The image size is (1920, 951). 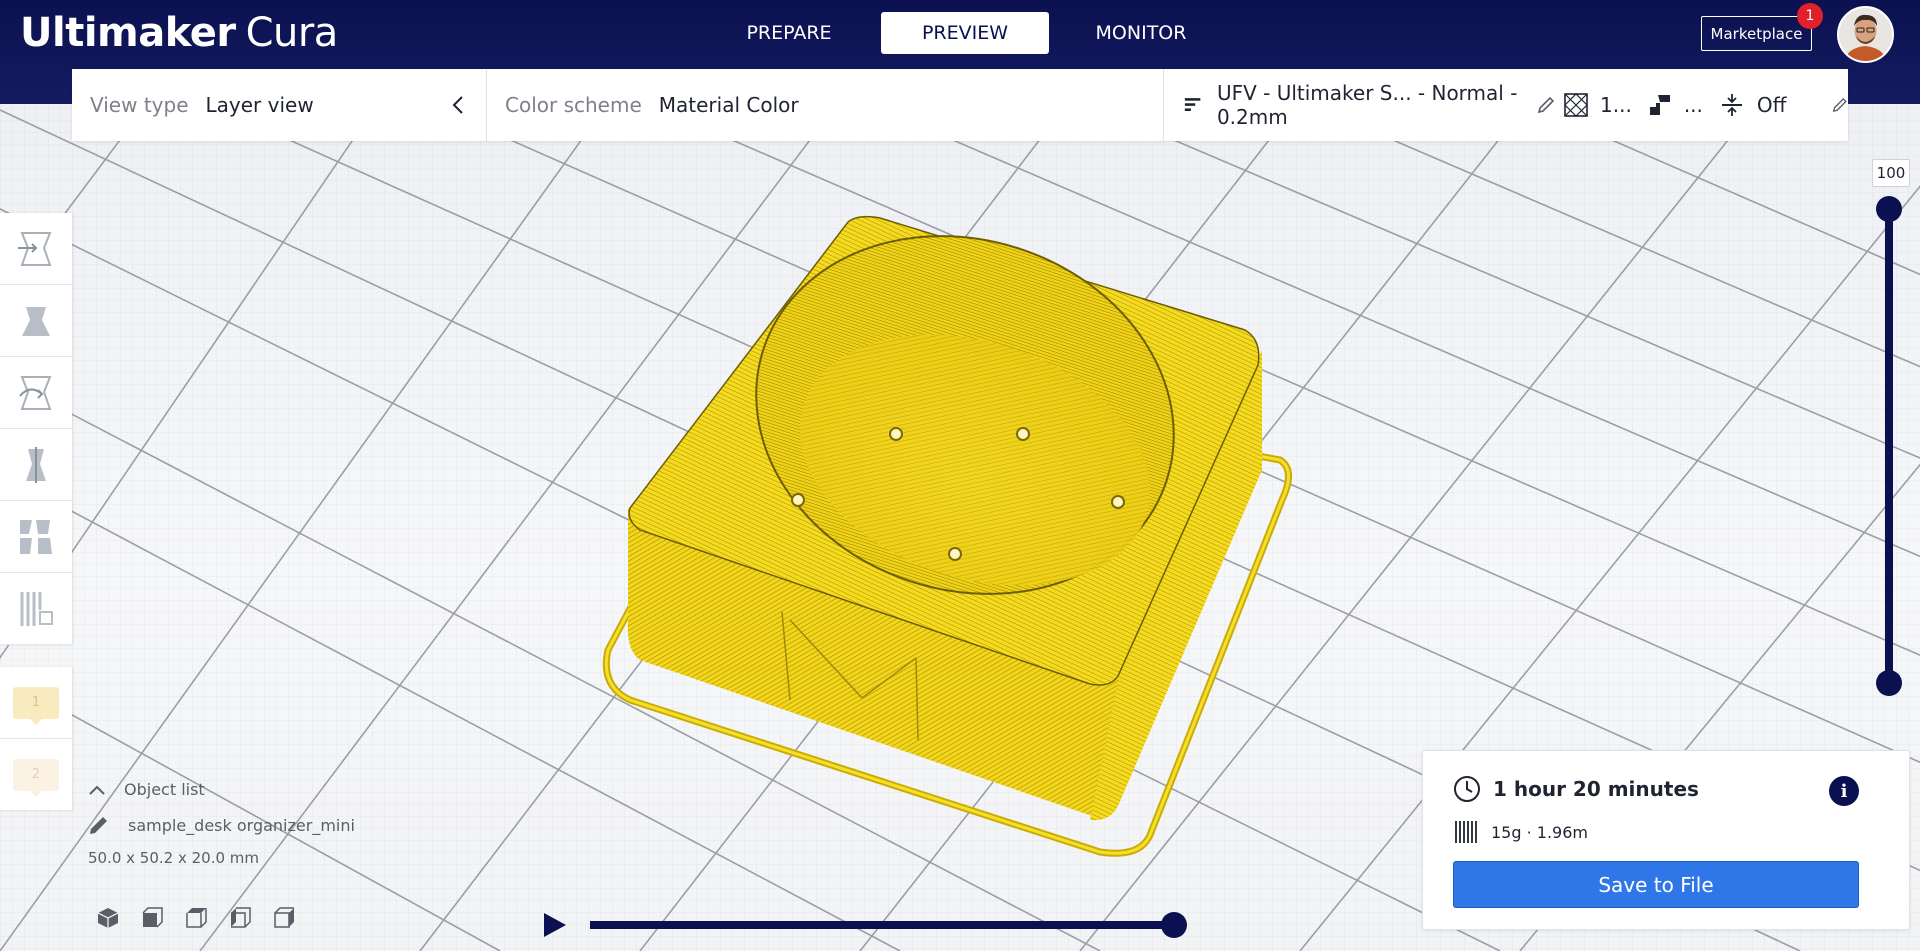 I want to click on notification-badge: 1, so click(x=1810, y=16).